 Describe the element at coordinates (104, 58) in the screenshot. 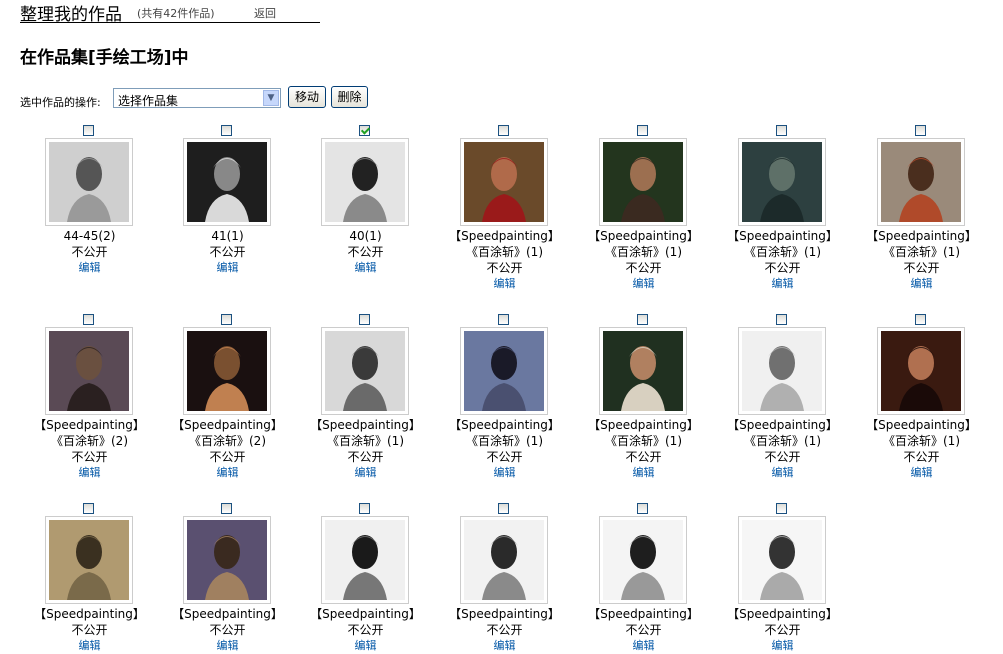

I see `collection-title: 在作品集[手绘工场]中` at that location.